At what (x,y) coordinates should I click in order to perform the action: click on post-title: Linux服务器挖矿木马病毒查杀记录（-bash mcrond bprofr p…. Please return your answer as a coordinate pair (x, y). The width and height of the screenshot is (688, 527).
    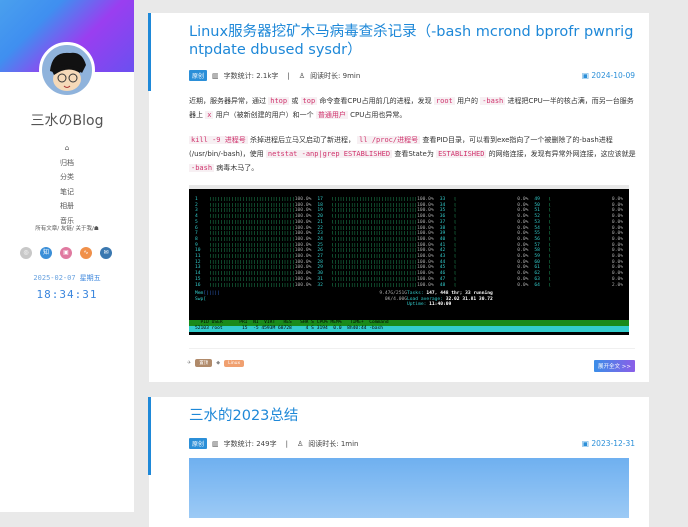
    Looking at the image, I should click on (414, 41).